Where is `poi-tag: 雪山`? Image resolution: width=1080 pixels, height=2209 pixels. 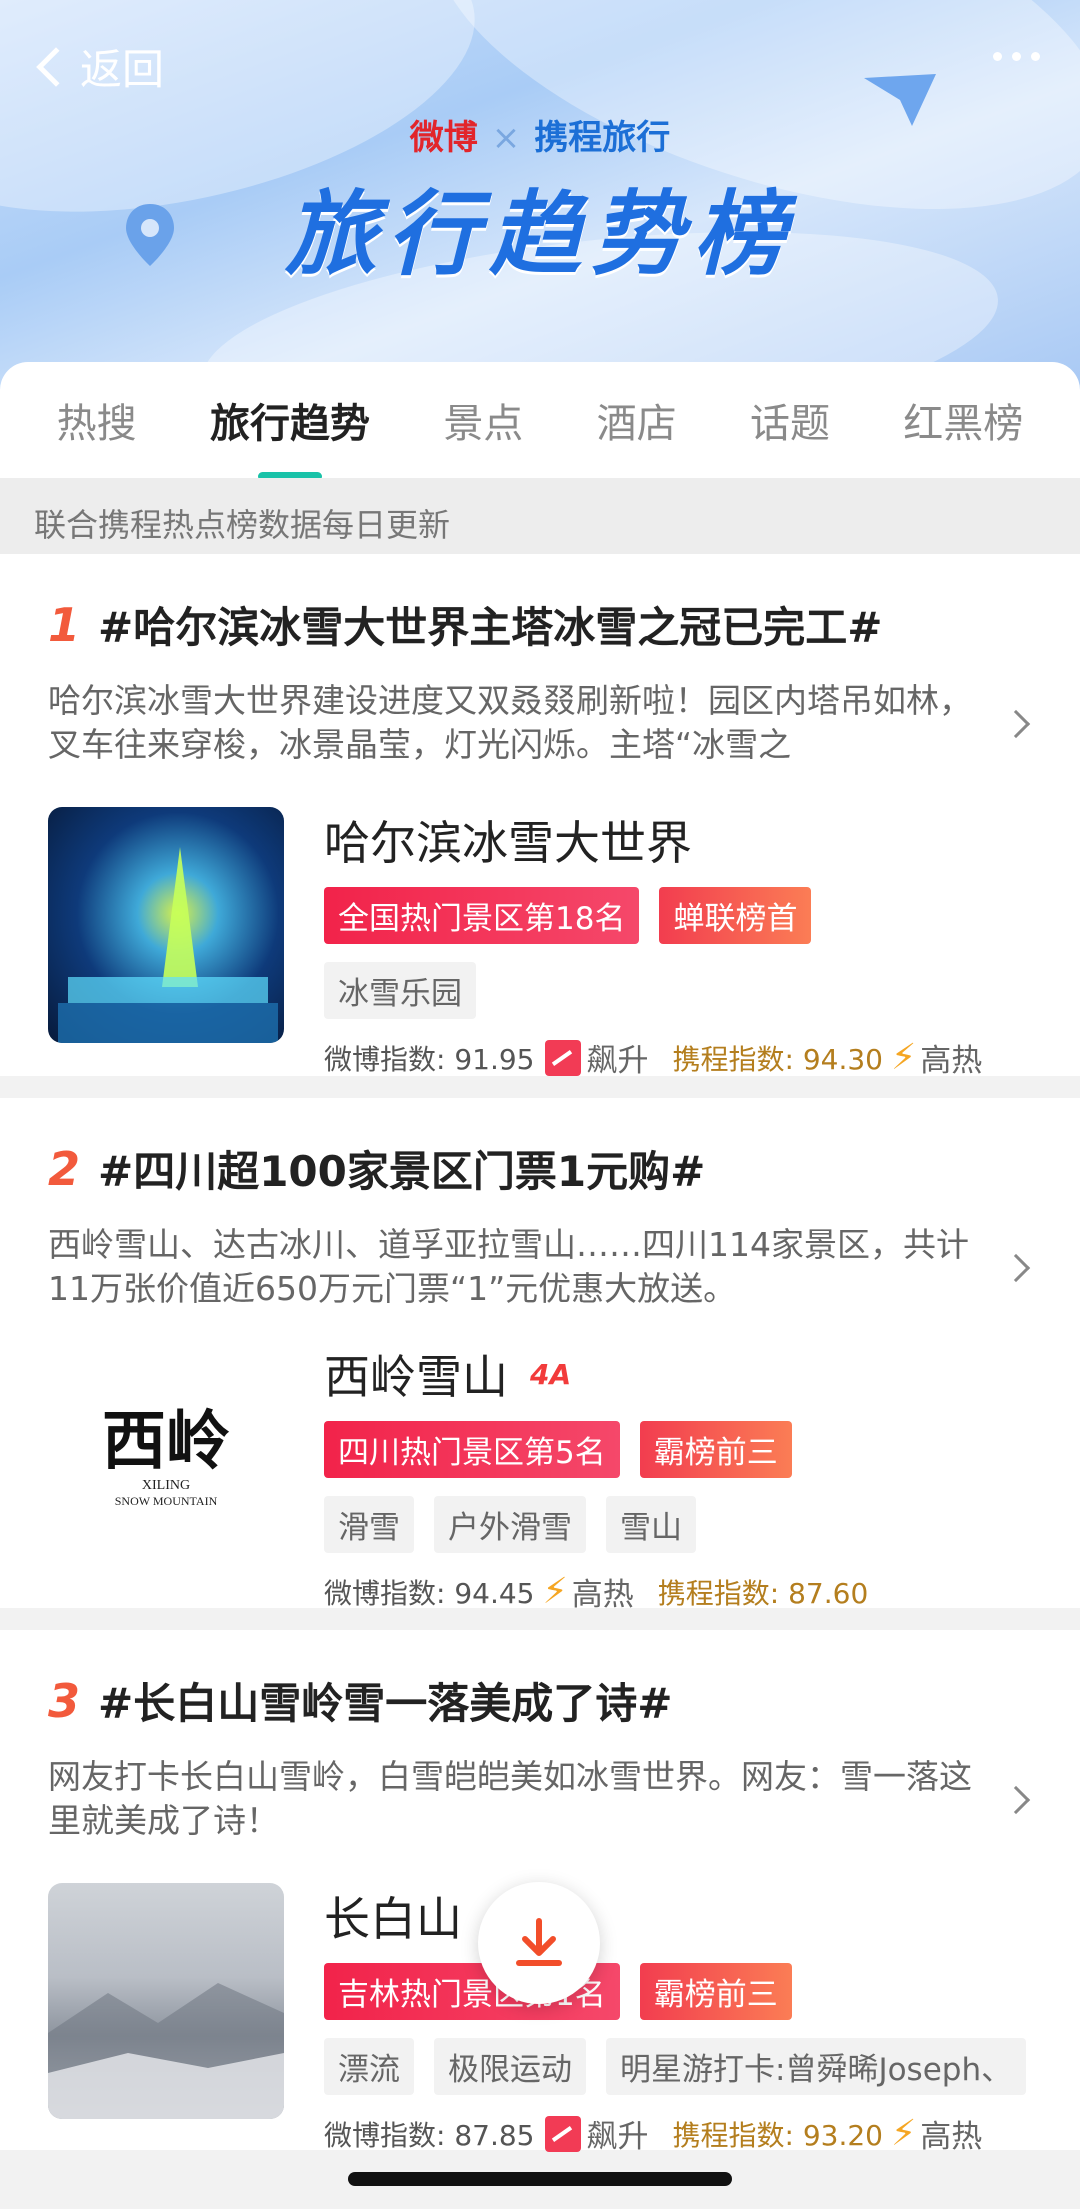
poi-tag: 雪山 is located at coordinates (651, 1524).